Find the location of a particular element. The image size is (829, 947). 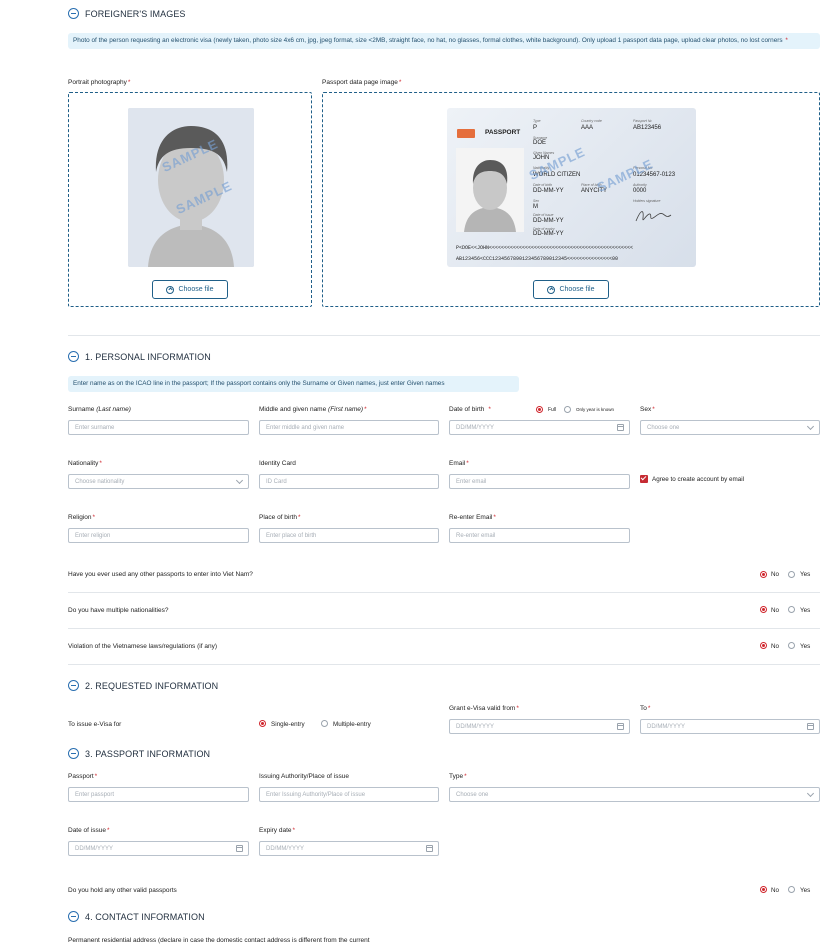

other-valid-passports-no-radio is located at coordinates (763, 889).